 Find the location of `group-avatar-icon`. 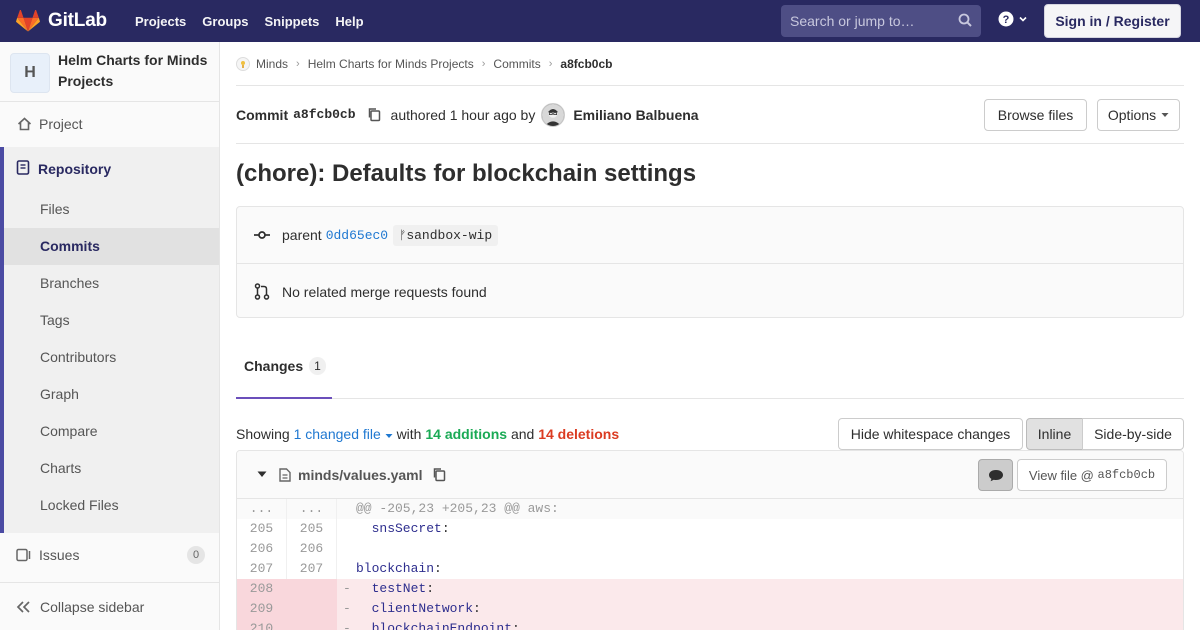

group-avatar-icon is located at coordinates (243, 63).